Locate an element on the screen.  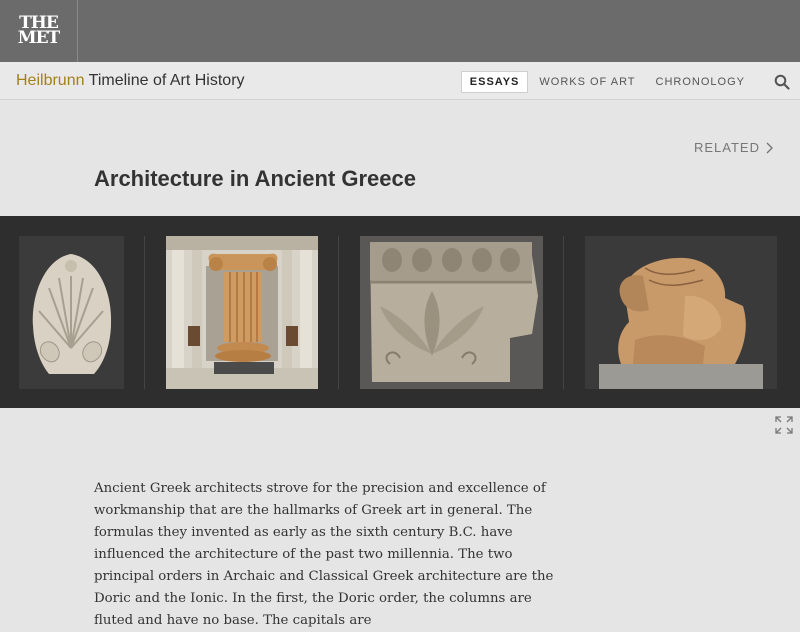
gallery-image-lion-sculpture is located at coordinates (681, 312).